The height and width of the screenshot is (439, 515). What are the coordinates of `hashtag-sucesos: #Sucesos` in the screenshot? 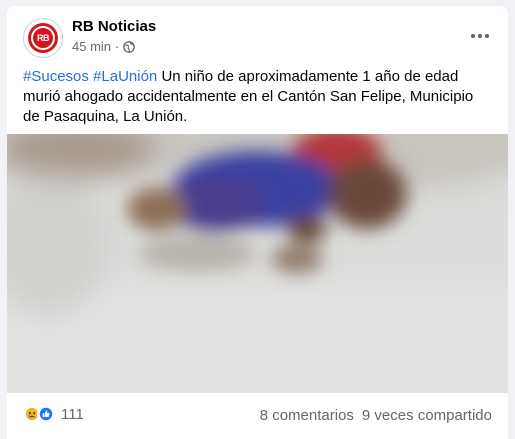 It's located at (56, 76).